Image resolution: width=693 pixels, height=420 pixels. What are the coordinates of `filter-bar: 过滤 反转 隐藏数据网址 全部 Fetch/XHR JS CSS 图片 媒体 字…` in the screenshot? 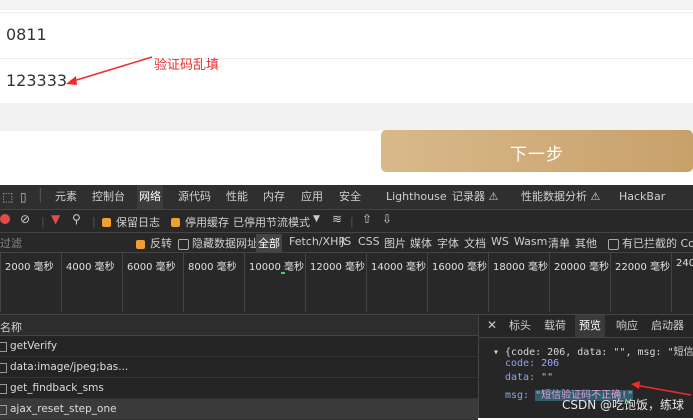 It's located at (346, 242).